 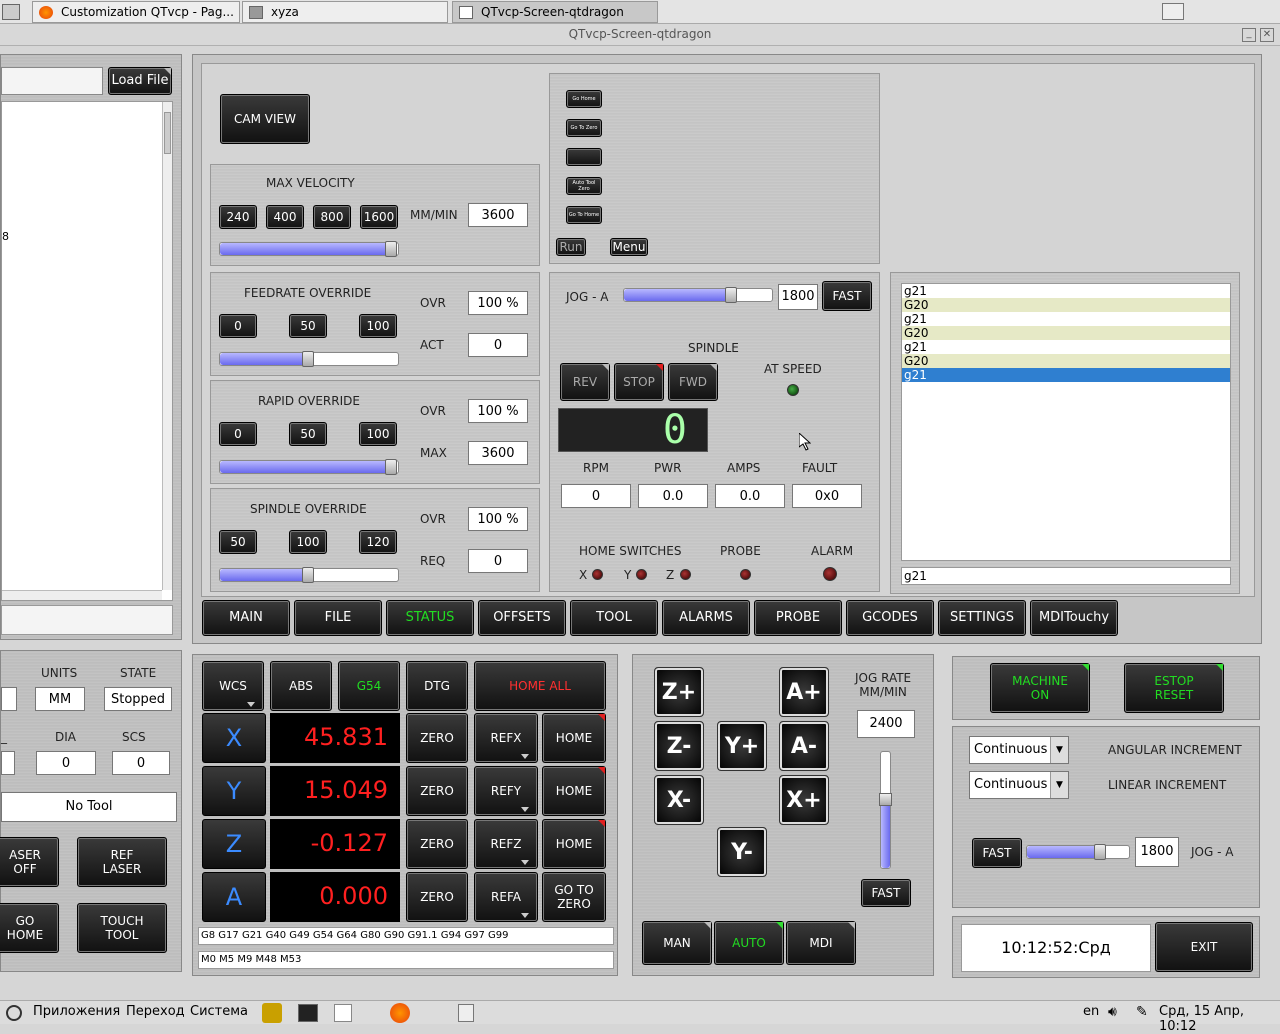 What do you see at coordinates (233, 686) in the screenshot?
I see `wcs-button: WCS` at bounding box center [233, 686].